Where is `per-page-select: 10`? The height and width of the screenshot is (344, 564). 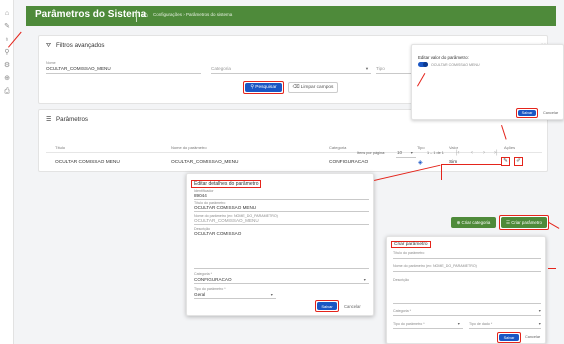
per-page-select: 10 is located at coordinates (399, 152).